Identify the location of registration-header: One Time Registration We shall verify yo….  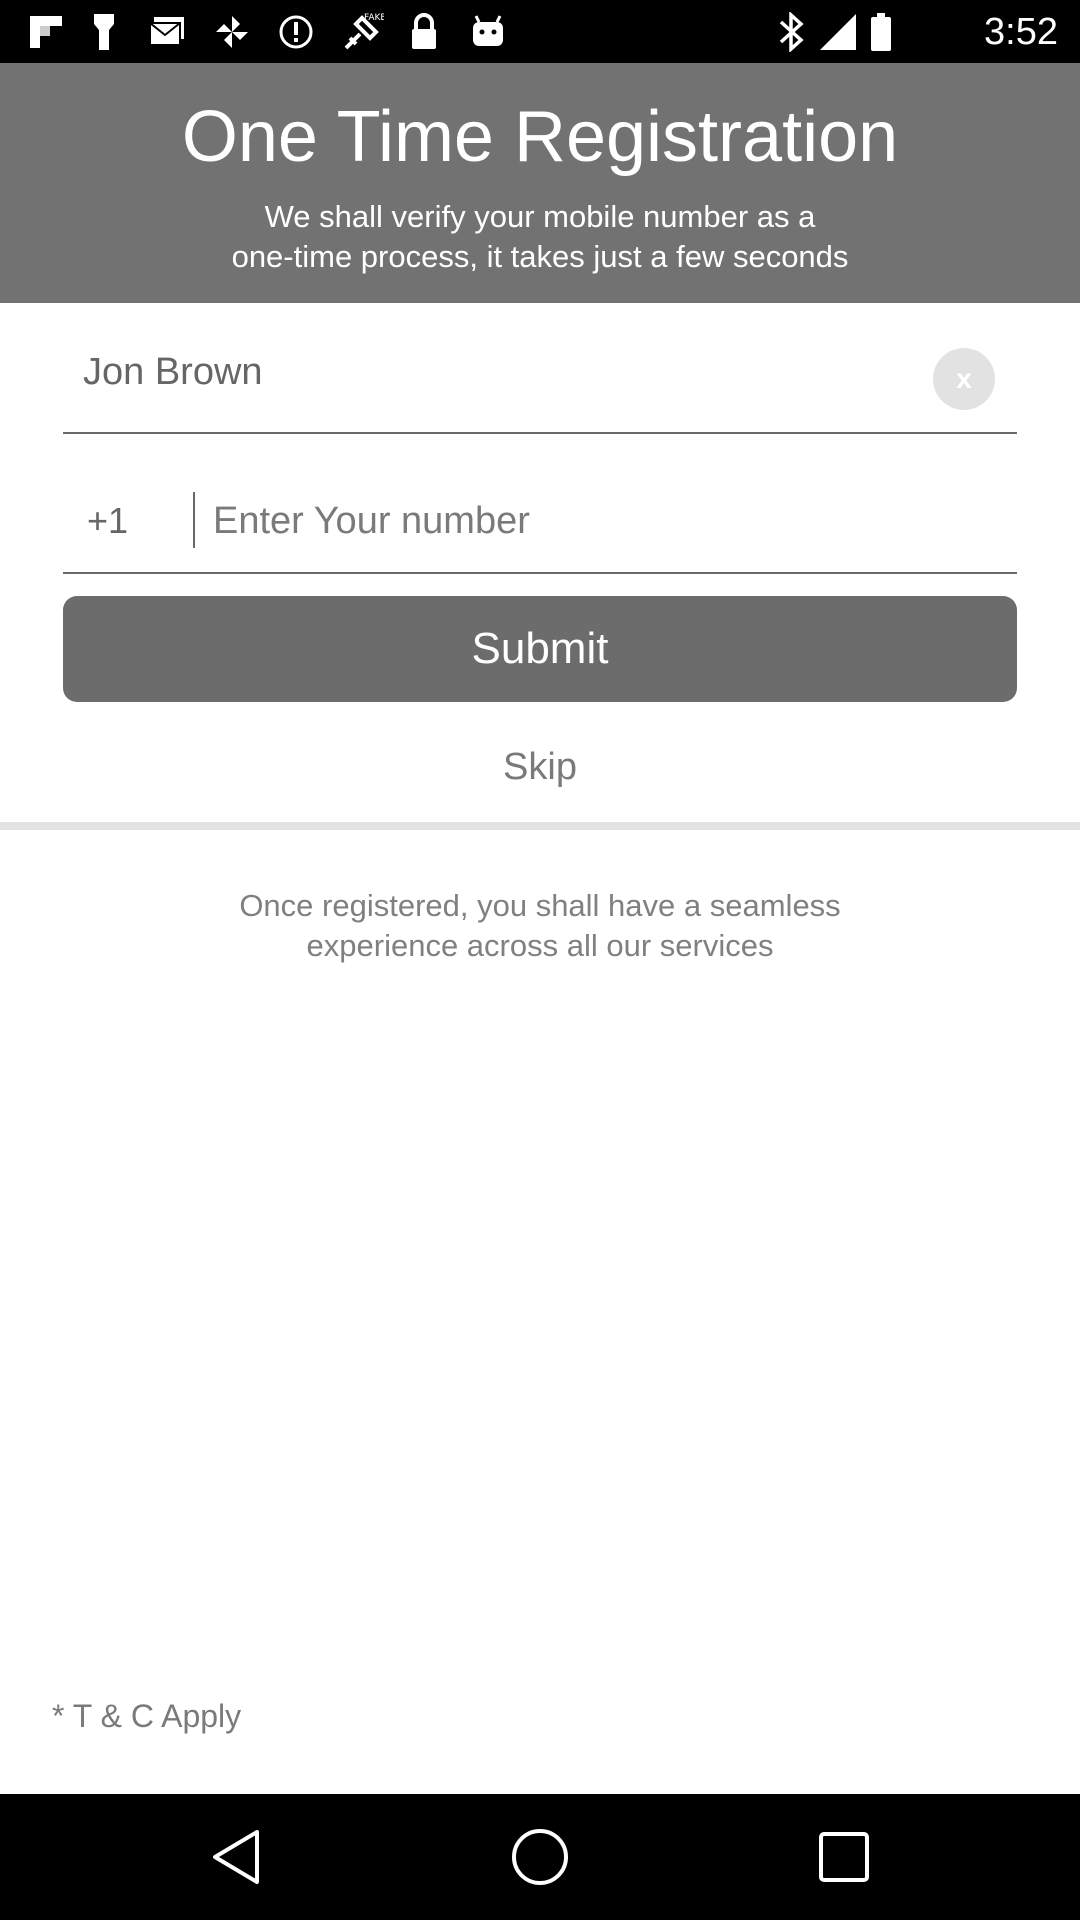
(540, 183).